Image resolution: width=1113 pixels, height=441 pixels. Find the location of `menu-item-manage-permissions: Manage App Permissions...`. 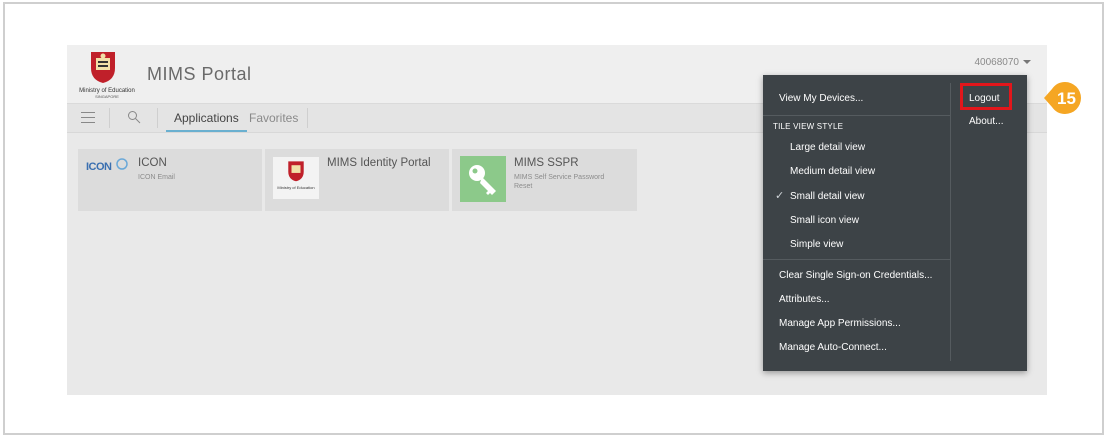

menu-item-manage-permissions: Manage App Permissions... is located at coordinates (840, 323).